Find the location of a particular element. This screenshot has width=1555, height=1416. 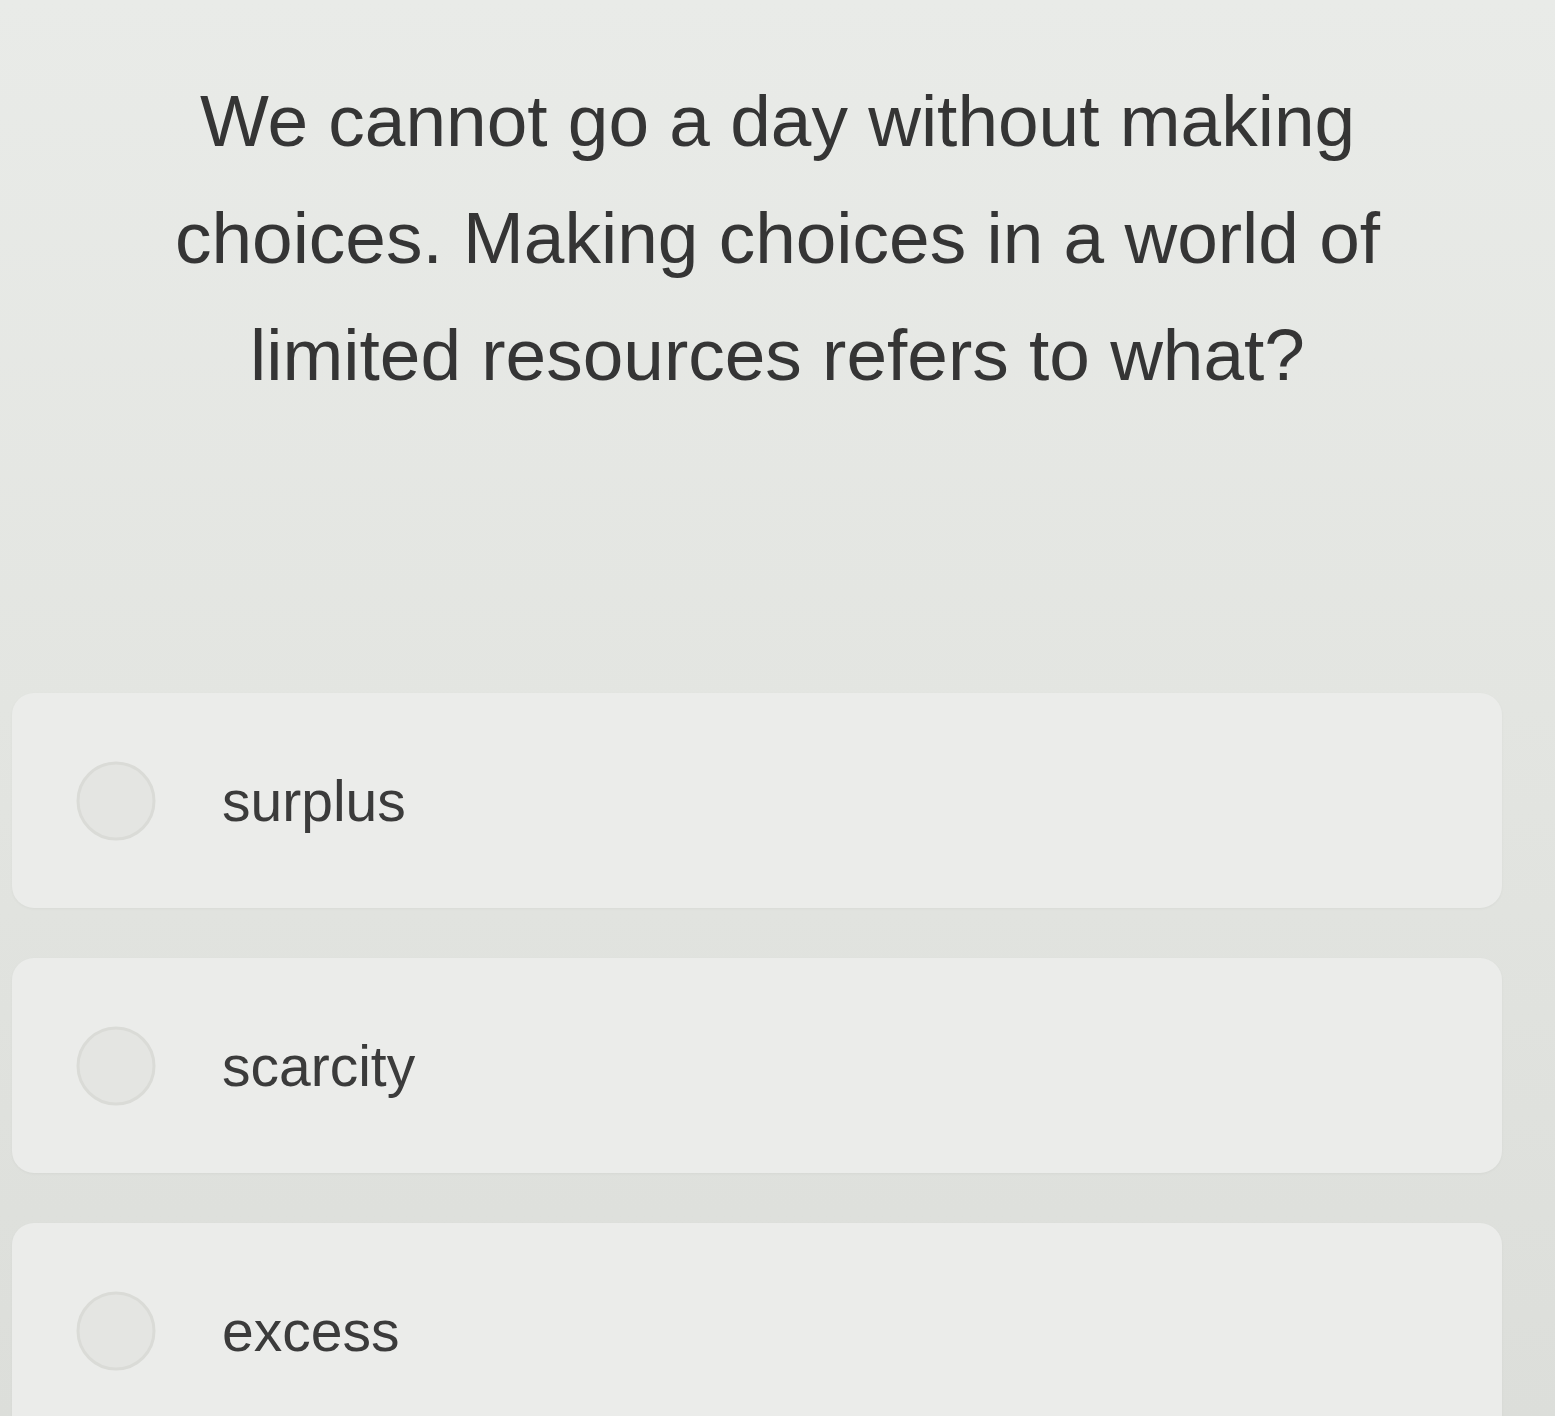

answer-option: scarcity is located at coordinates (757, 1065).